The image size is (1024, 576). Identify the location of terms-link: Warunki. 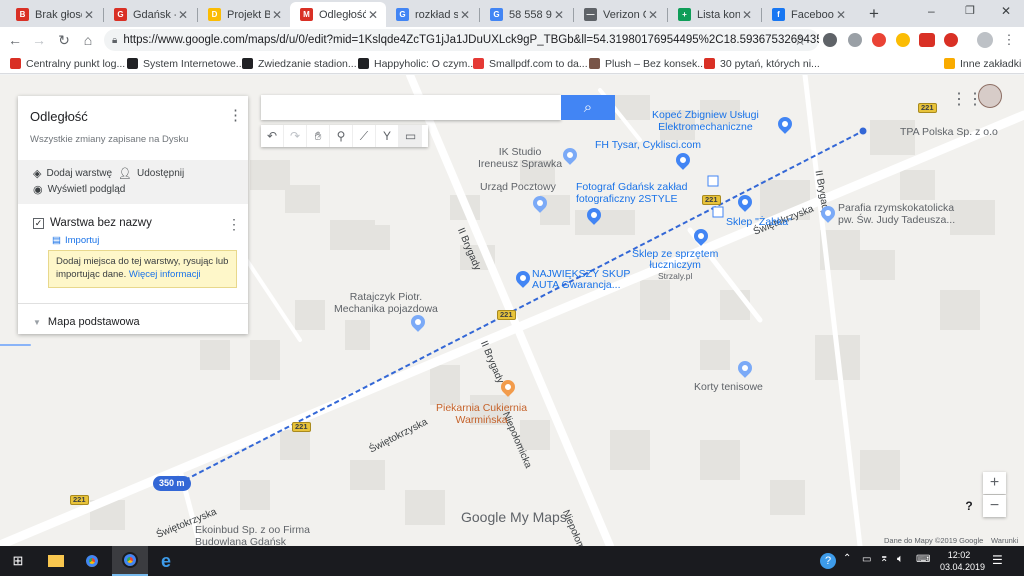
(1004, 540).